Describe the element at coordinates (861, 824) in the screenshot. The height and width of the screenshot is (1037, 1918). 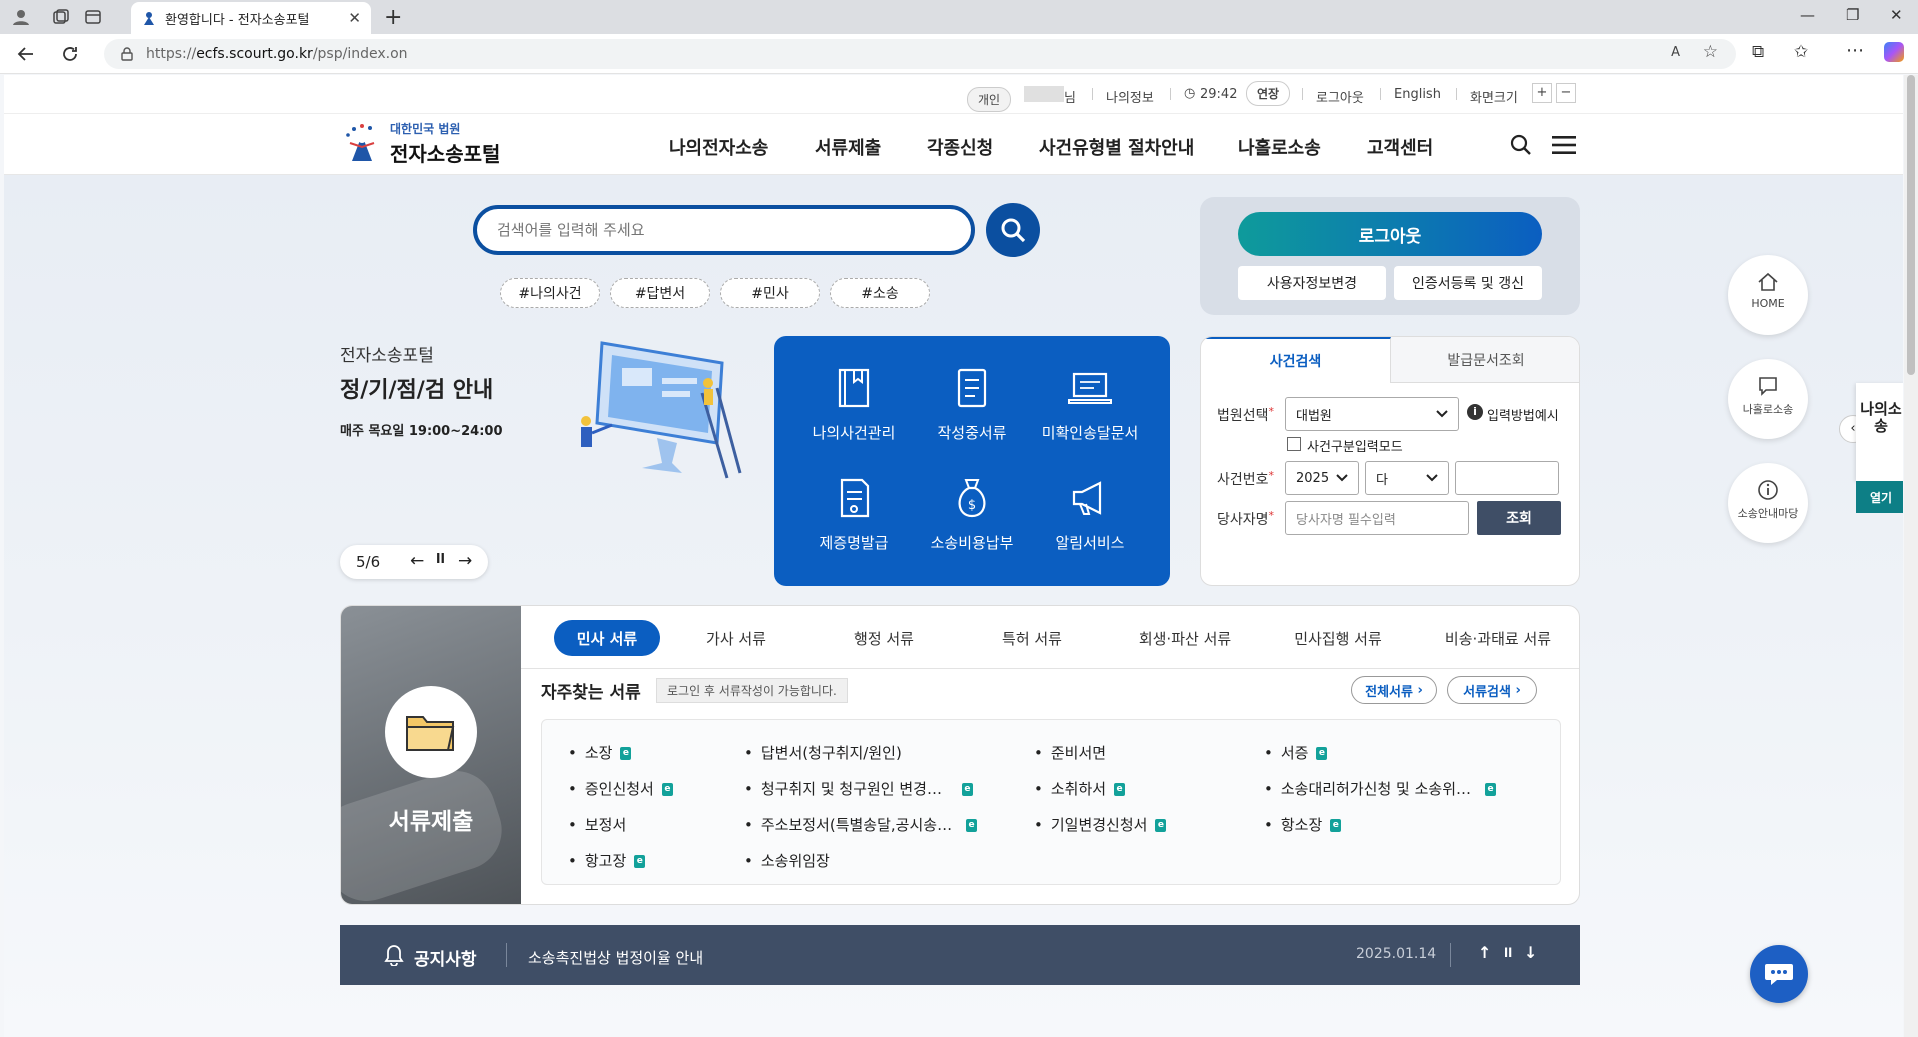
I see `list-item: 주소보정서(특별송달,공시송…e` at that location.